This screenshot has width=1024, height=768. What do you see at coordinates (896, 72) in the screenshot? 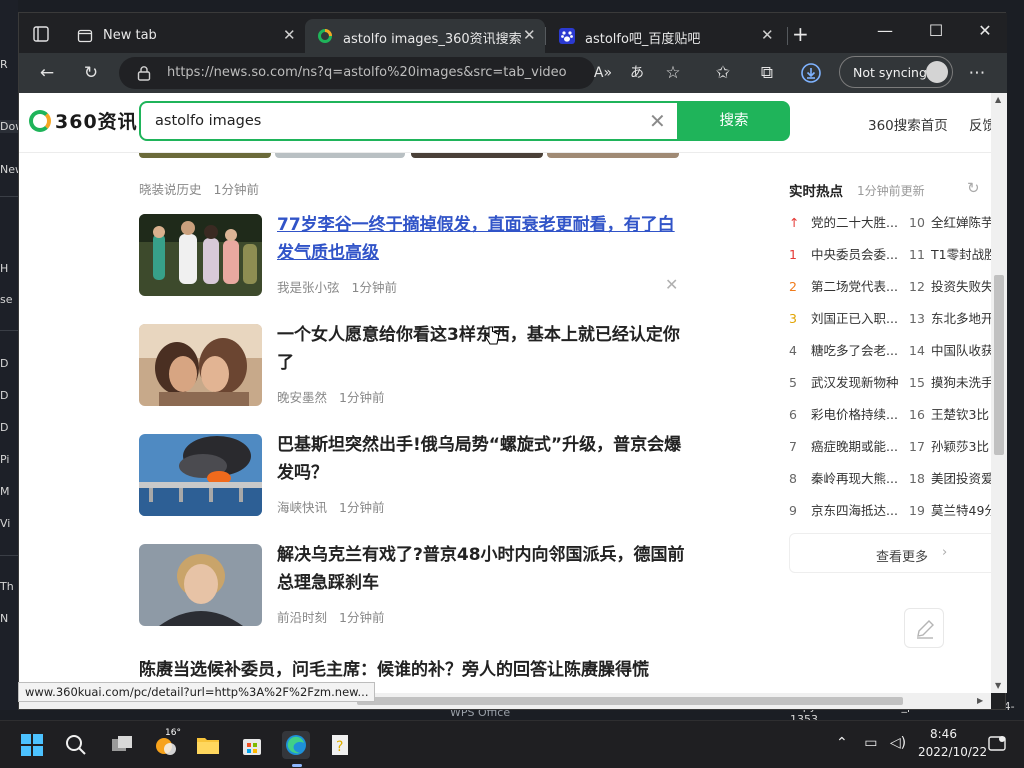
I see `profile-sync-button: Not syncing` at bounding box center [896, 72].